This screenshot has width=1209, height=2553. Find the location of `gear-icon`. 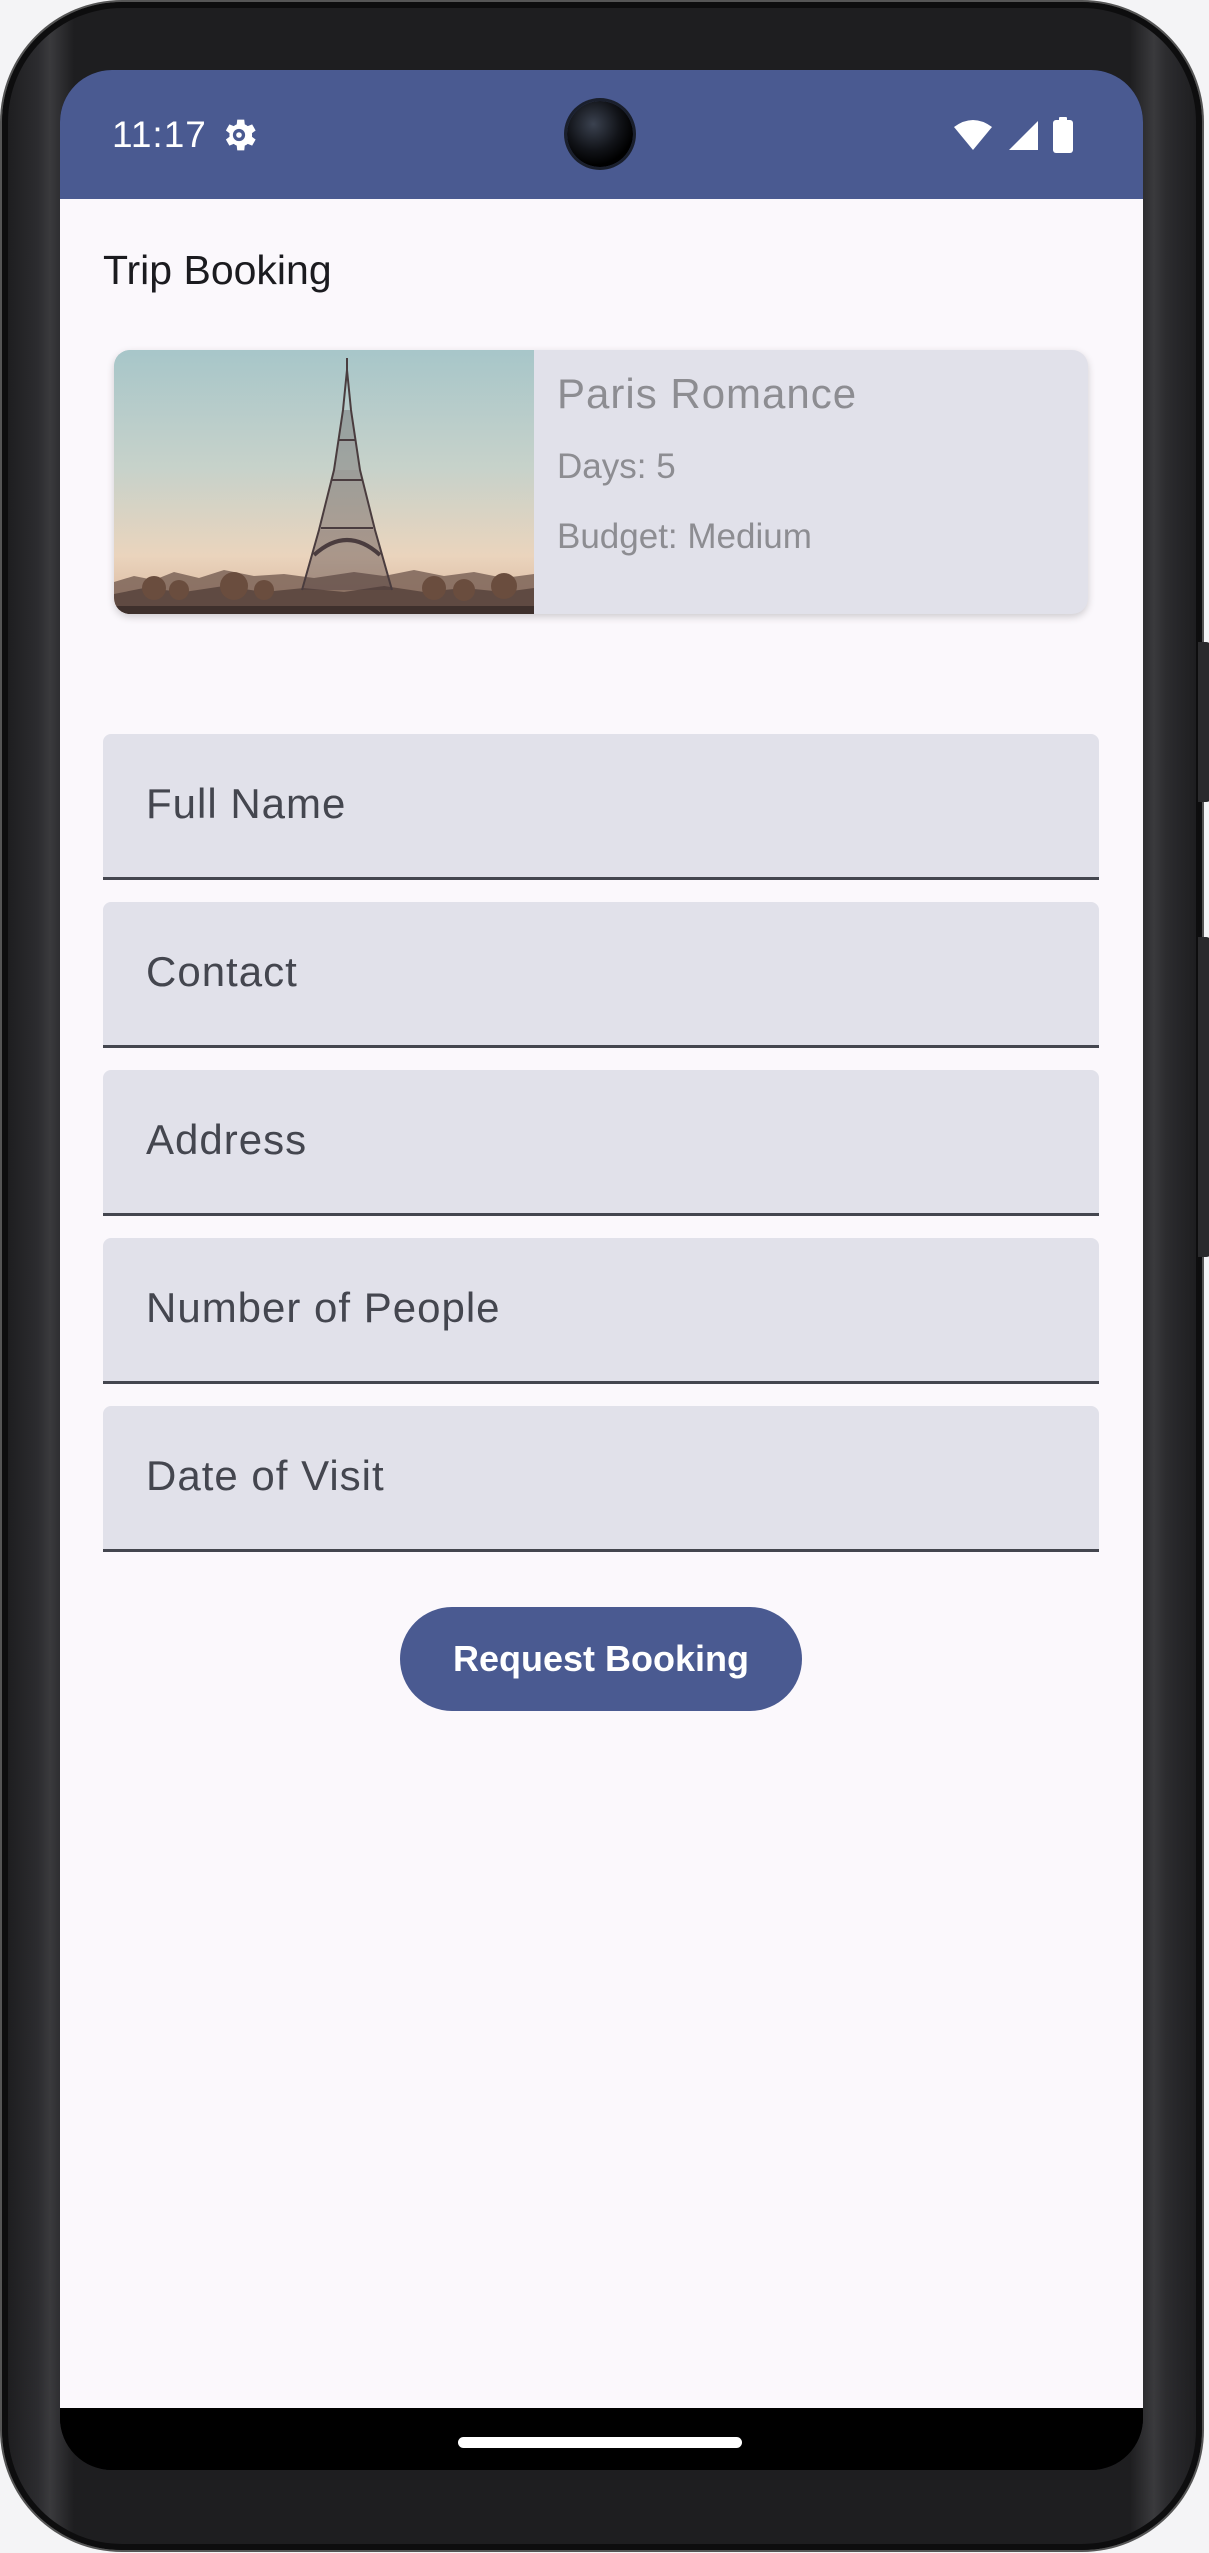

gear-icon is located at coordinates (240, 135).